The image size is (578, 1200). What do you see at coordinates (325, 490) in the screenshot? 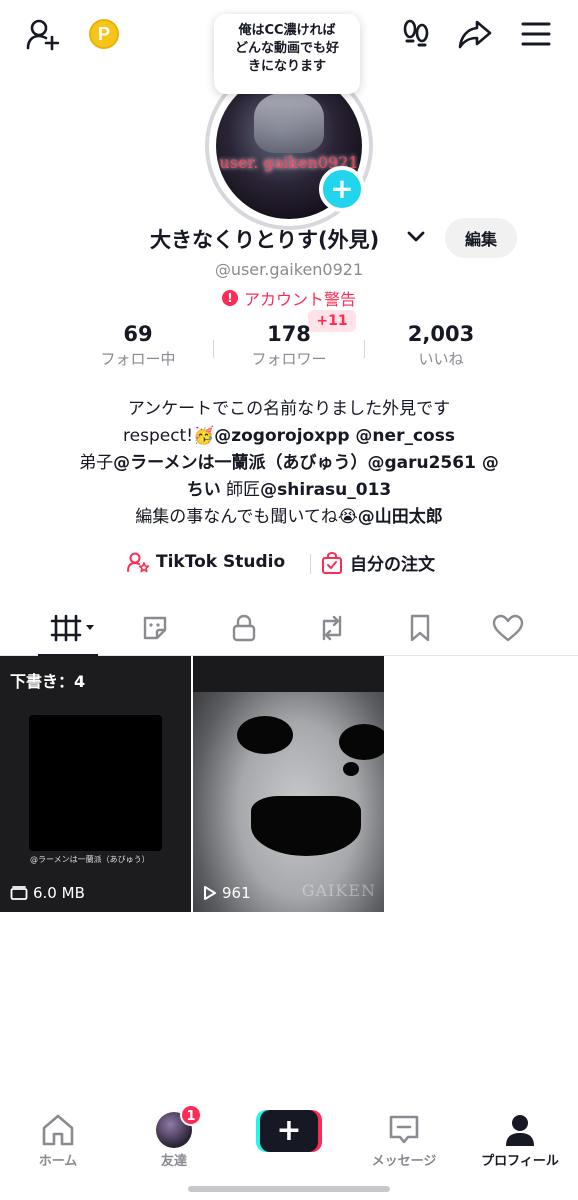
I see `bio-mentions: @shirasu_013` at bounding box center [325, 490].